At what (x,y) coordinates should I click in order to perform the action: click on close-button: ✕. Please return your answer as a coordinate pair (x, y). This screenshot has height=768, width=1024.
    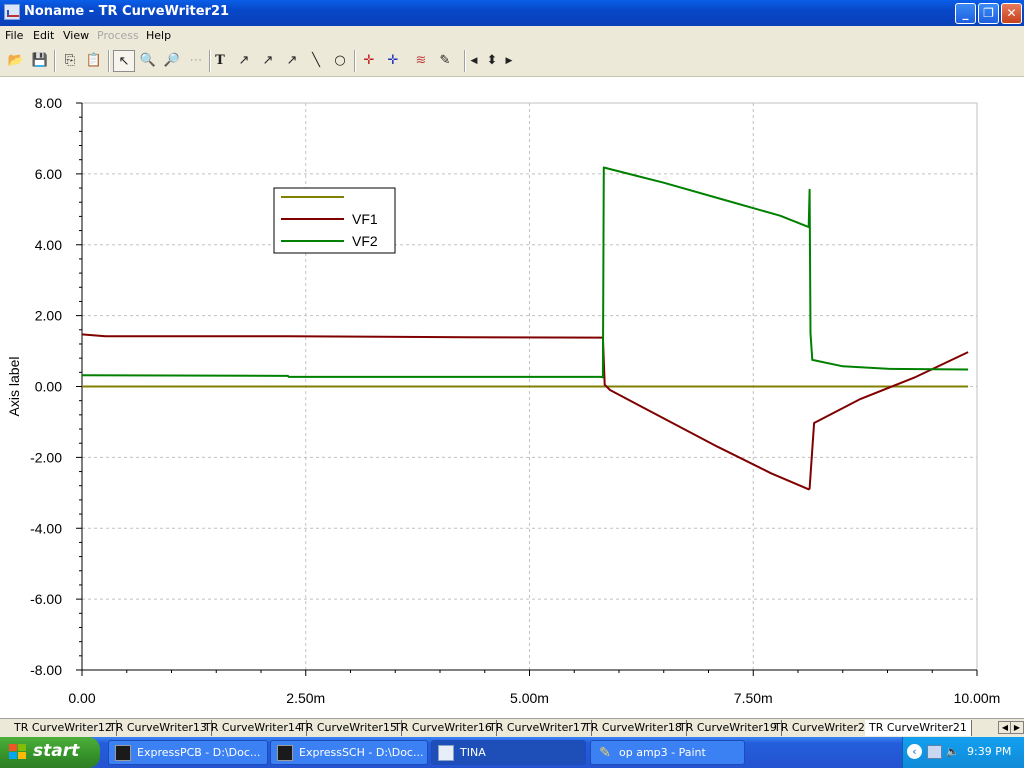
    Looking at the image, I should click on (1011, 13).